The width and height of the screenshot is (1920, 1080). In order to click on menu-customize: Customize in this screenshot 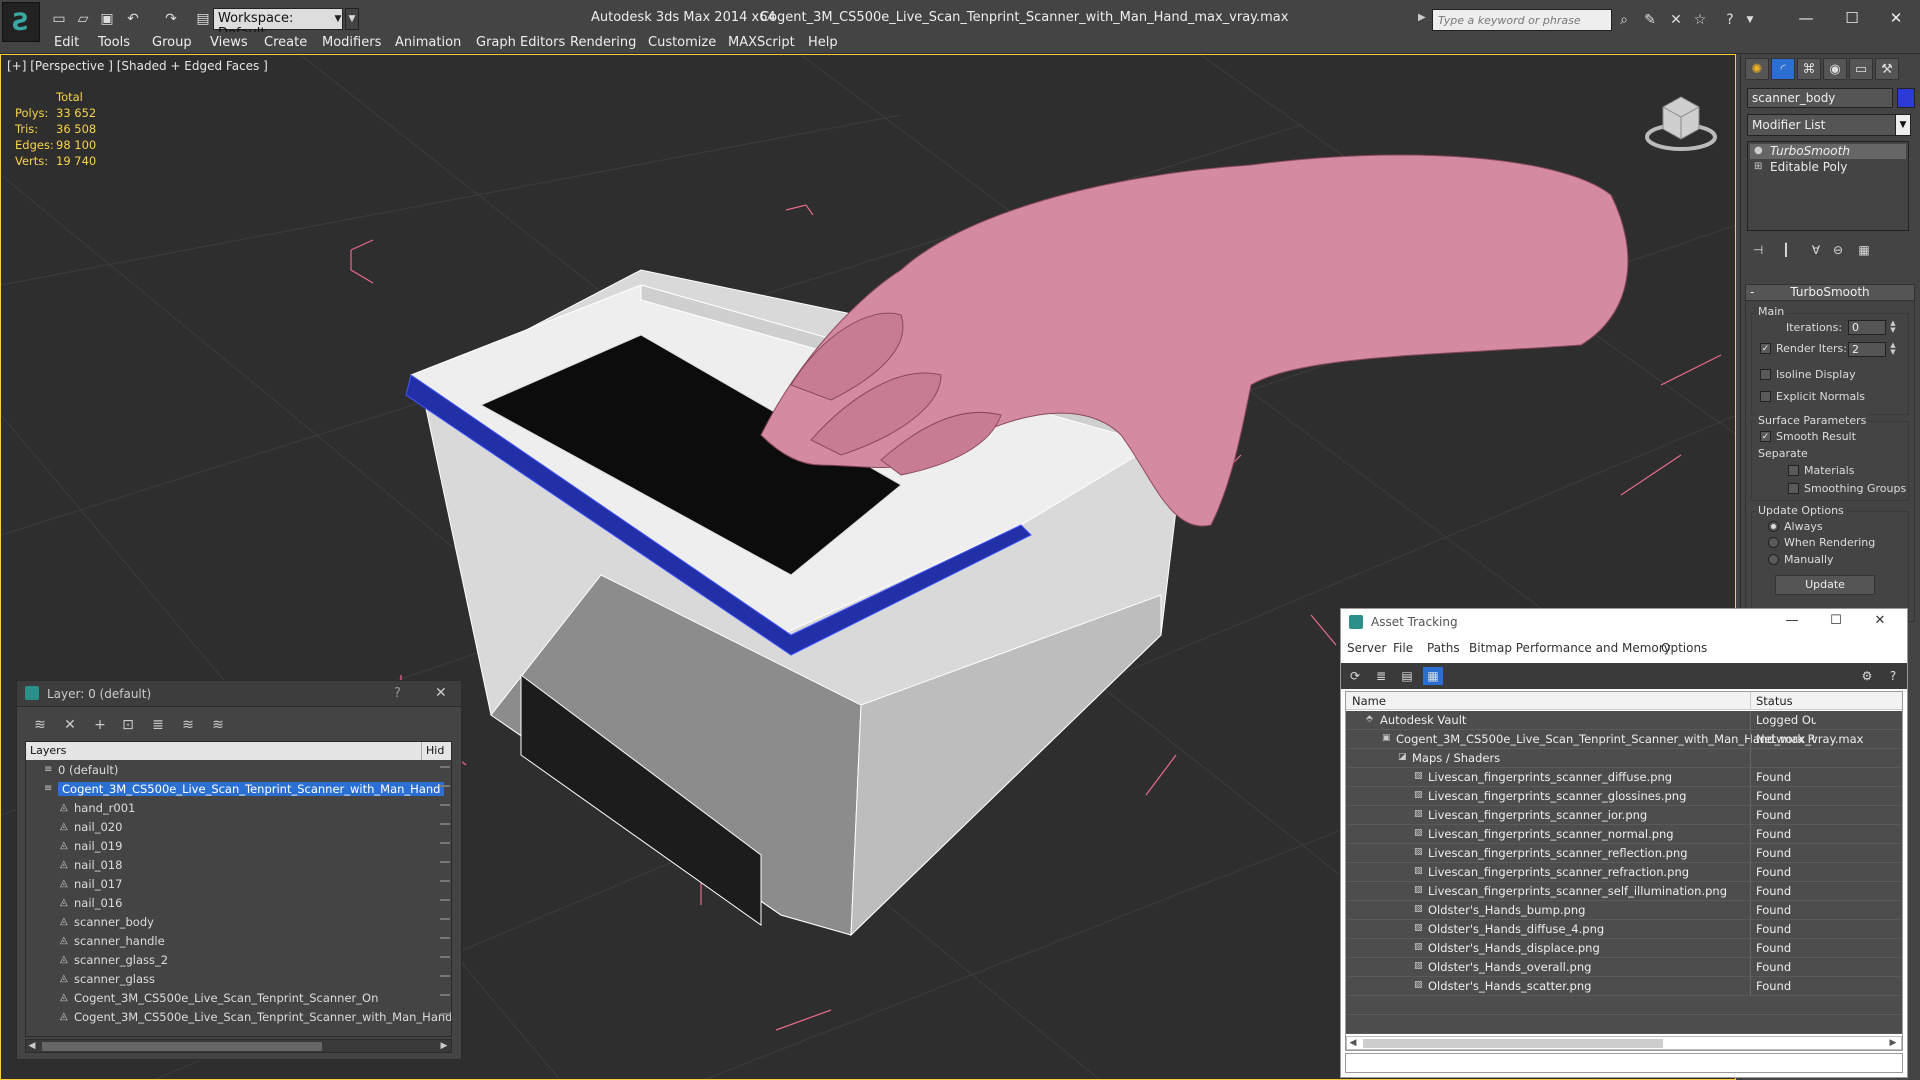, I will do `click(682, 42)`.